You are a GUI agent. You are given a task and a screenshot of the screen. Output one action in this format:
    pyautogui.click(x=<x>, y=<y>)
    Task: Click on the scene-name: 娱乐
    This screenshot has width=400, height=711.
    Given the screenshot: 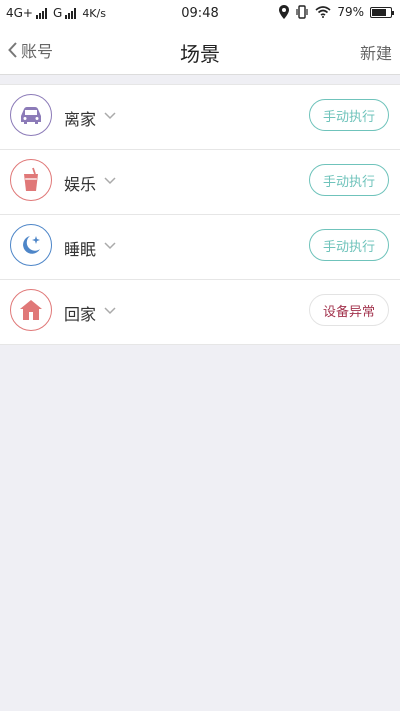 What is the action you would take?
    pyautogui.click(x=80, y=184)
    